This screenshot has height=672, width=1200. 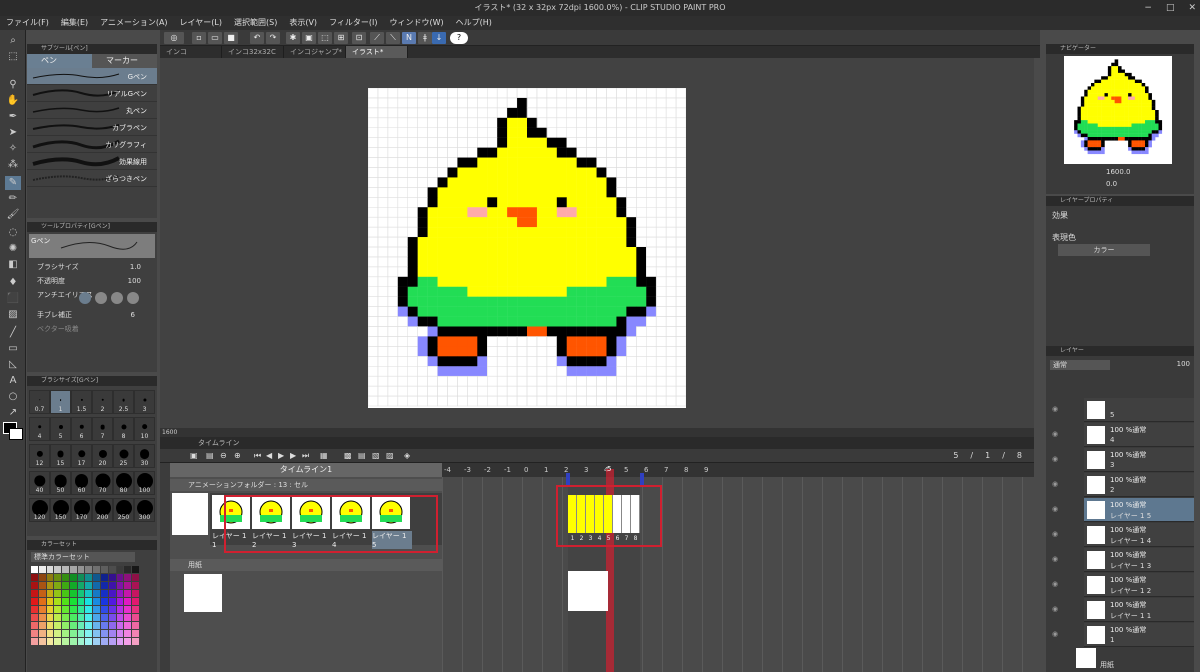 What do you see at coordinates (1123, 510) in the screenshot?
I see `layer-row: ◉ 100 %通常 レイヤー 1 5` at bounding box center [1123, 510].